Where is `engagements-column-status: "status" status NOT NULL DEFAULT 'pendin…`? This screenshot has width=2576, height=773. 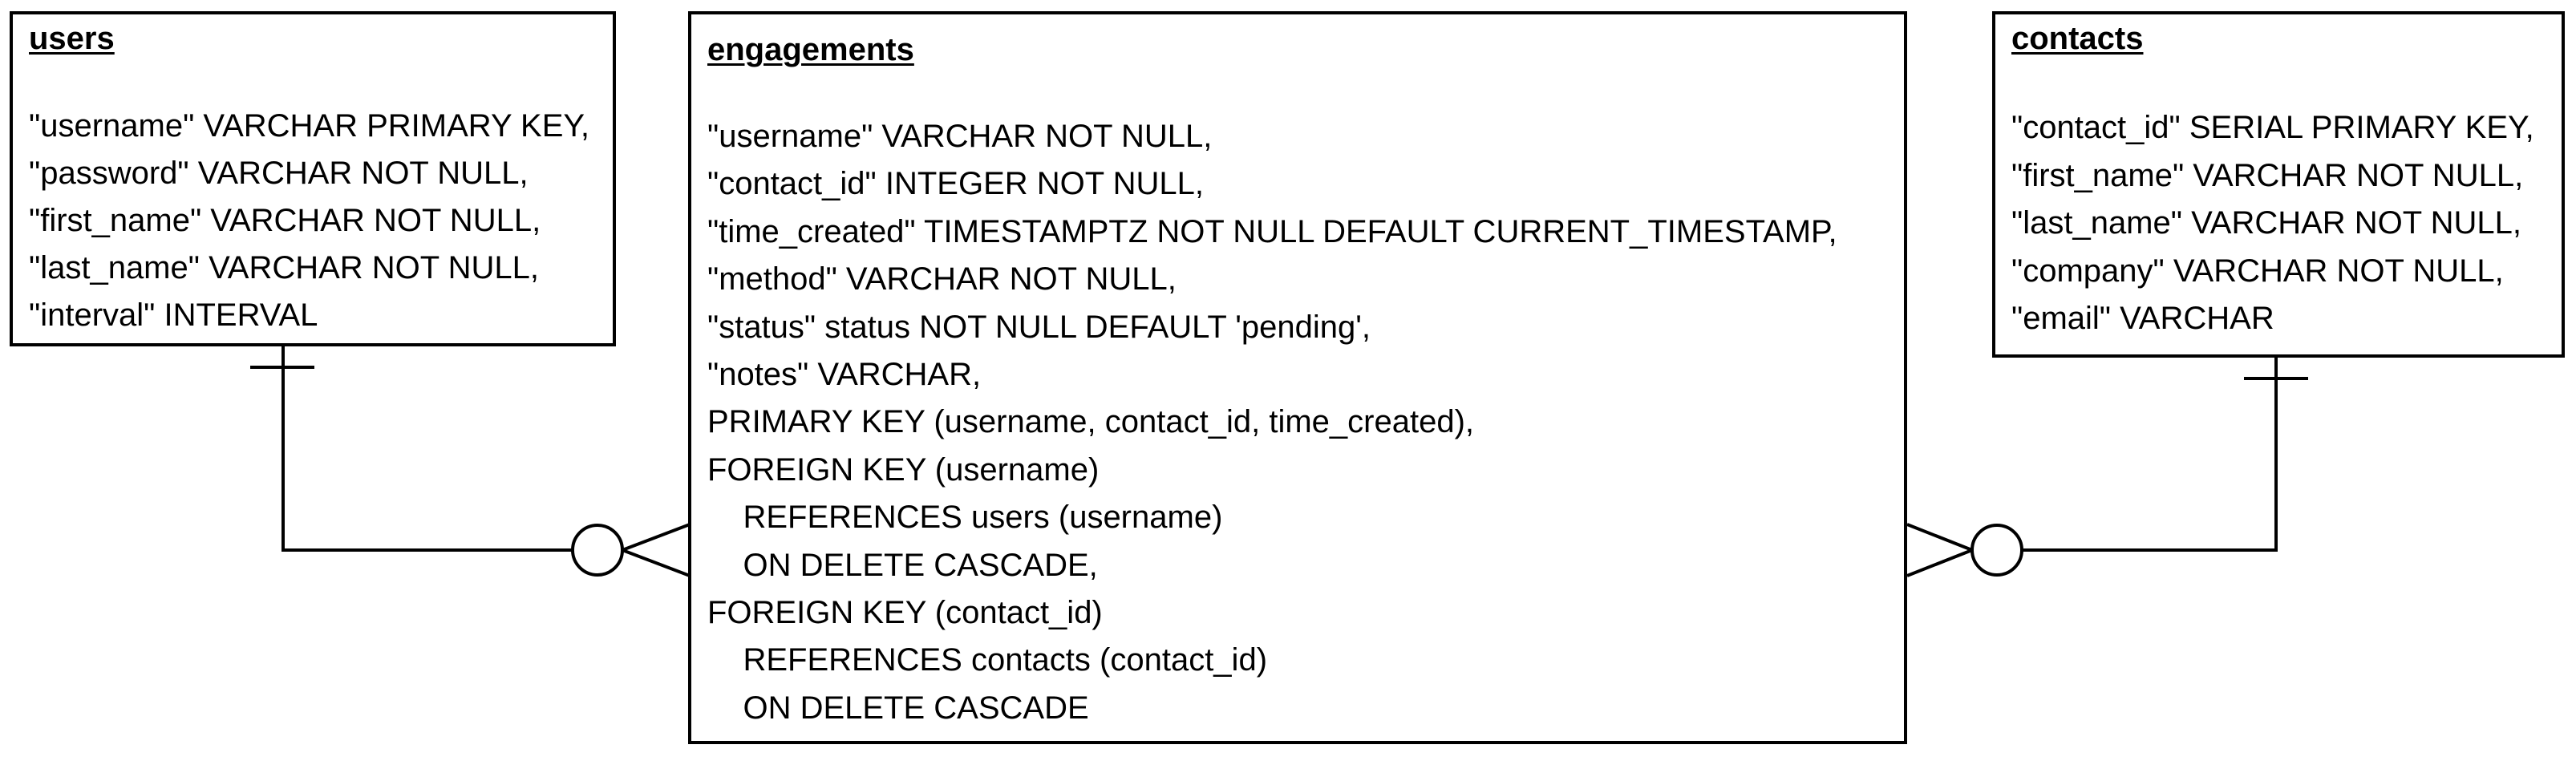 engagements-column-status: "status" status NOT NULL DEFAULT 'pendin… is located at coordinates (1039, 327).